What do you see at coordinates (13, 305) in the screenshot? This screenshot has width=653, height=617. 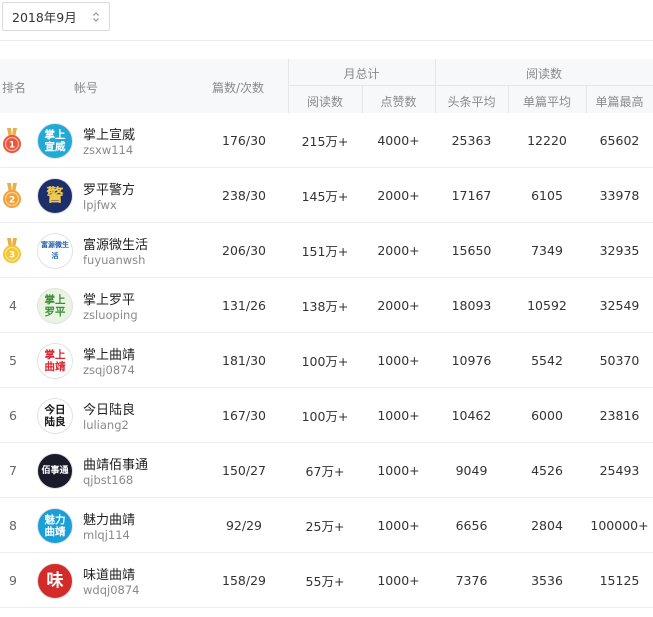 I see `rank-number: 4` at bounding box center [13, 305].